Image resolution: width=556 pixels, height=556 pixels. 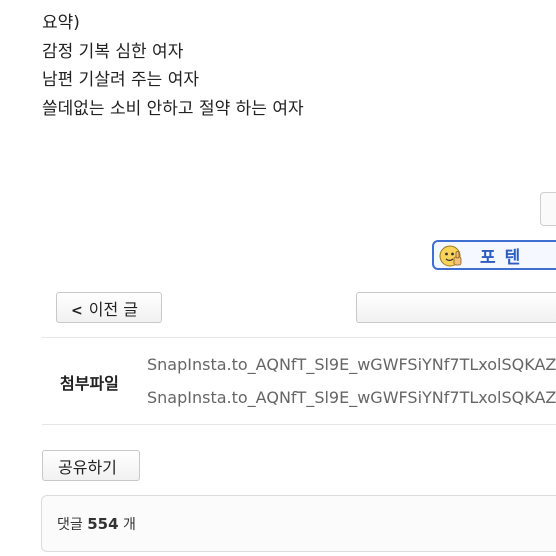 I want to click on prev-post-button: < 이전 글, so click(x=109, y=307).